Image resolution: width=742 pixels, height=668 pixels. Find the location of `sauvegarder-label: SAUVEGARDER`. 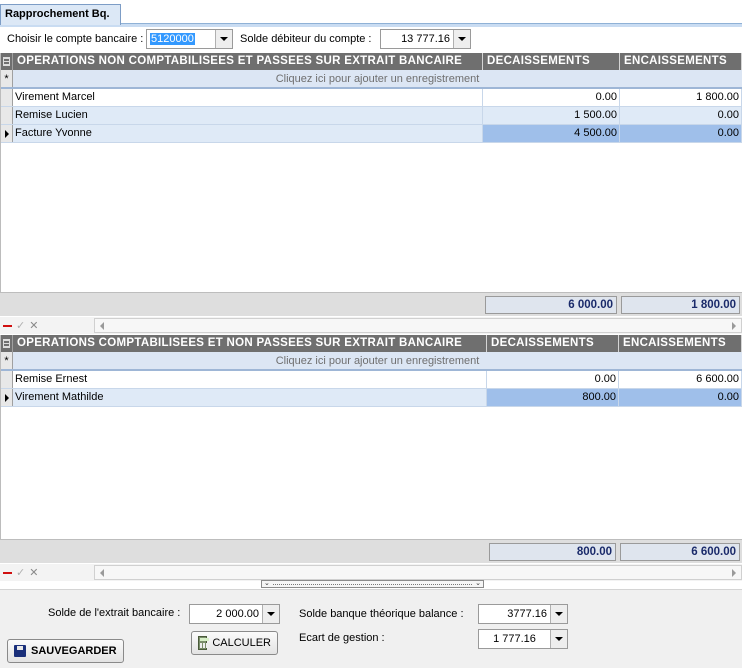

sauvegarder-label: SAUVEGARDER is located at coordinates (74, 651).